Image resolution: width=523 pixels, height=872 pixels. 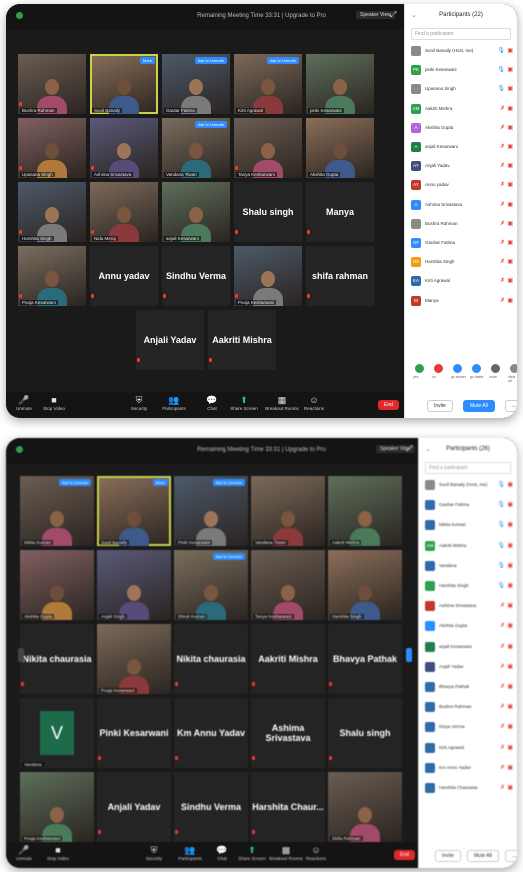 What do you see at coordinates (211, 659) in the screenshot?
I see `video-tile: Nikita chaurasia` at bounding box center [211, 659].